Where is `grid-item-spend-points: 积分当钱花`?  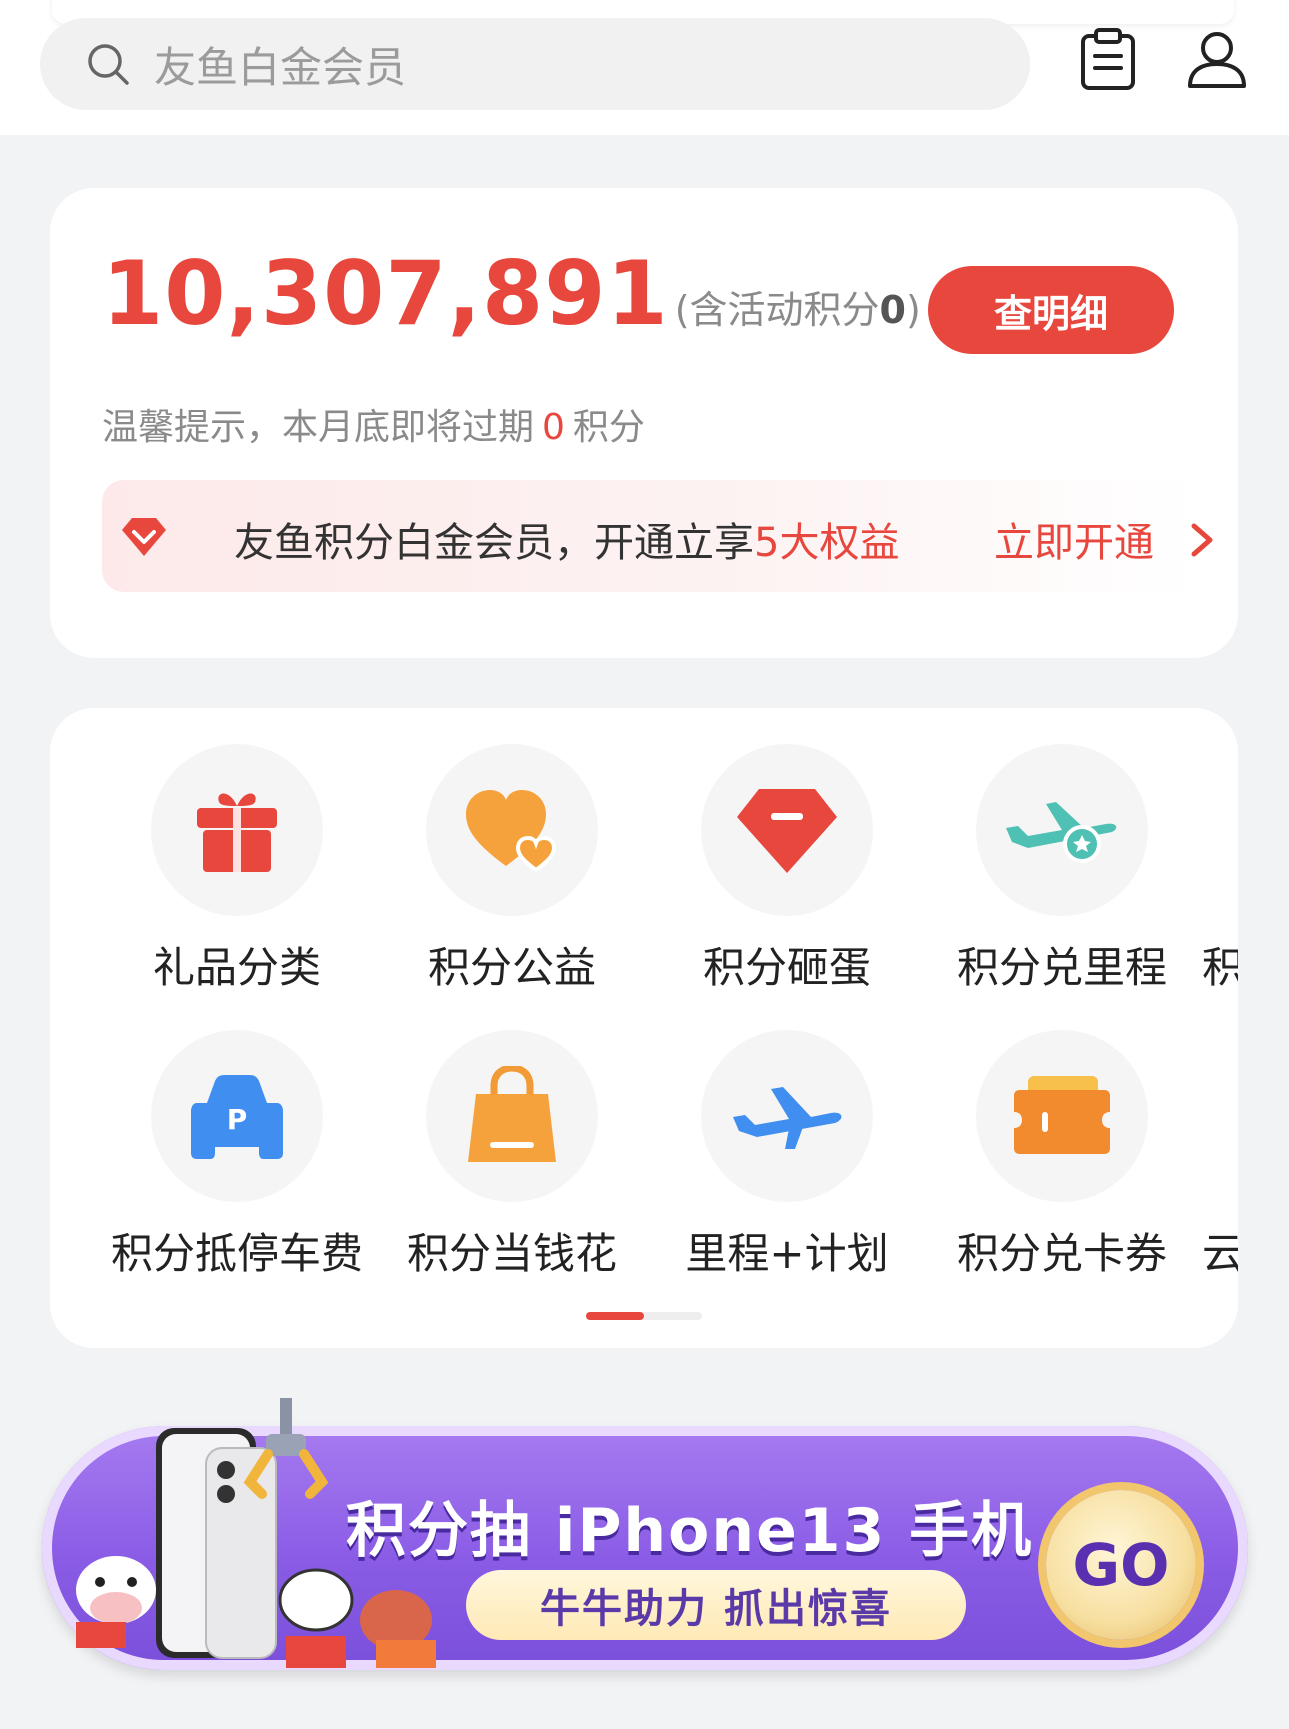
grid-item-spend-points: 积分当钱花 is located at coordinates (512, 1155).